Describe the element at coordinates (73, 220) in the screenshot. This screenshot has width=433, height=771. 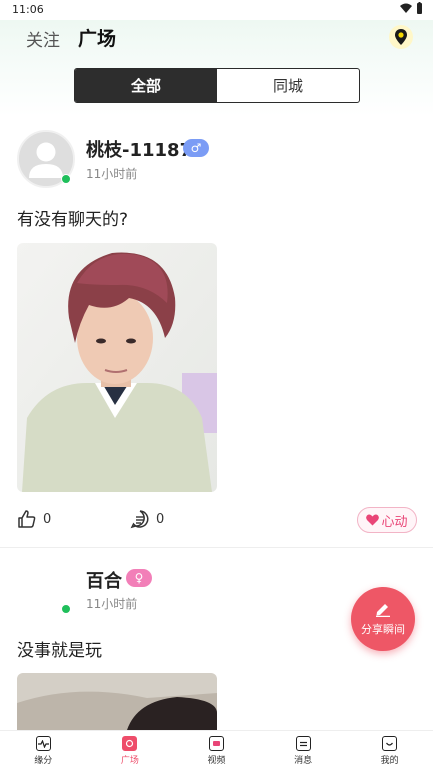
I see `post-text: 有没有聊天的?` at that location.